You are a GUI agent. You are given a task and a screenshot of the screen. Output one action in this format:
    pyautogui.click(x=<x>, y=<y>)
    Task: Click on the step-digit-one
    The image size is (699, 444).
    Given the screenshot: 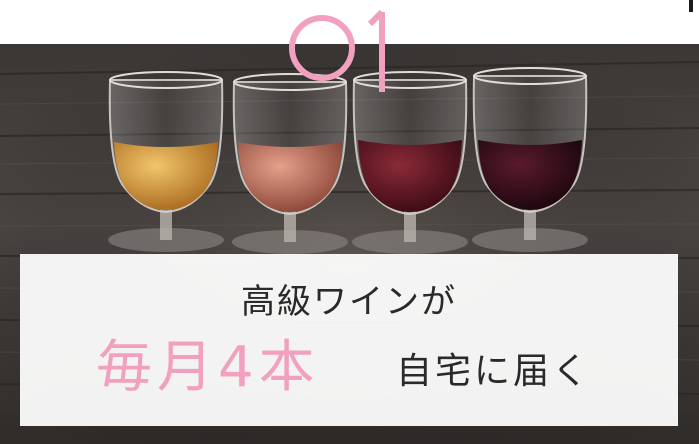 What is the action you would take?
    pyautogui.click(x=376, y=50)
    